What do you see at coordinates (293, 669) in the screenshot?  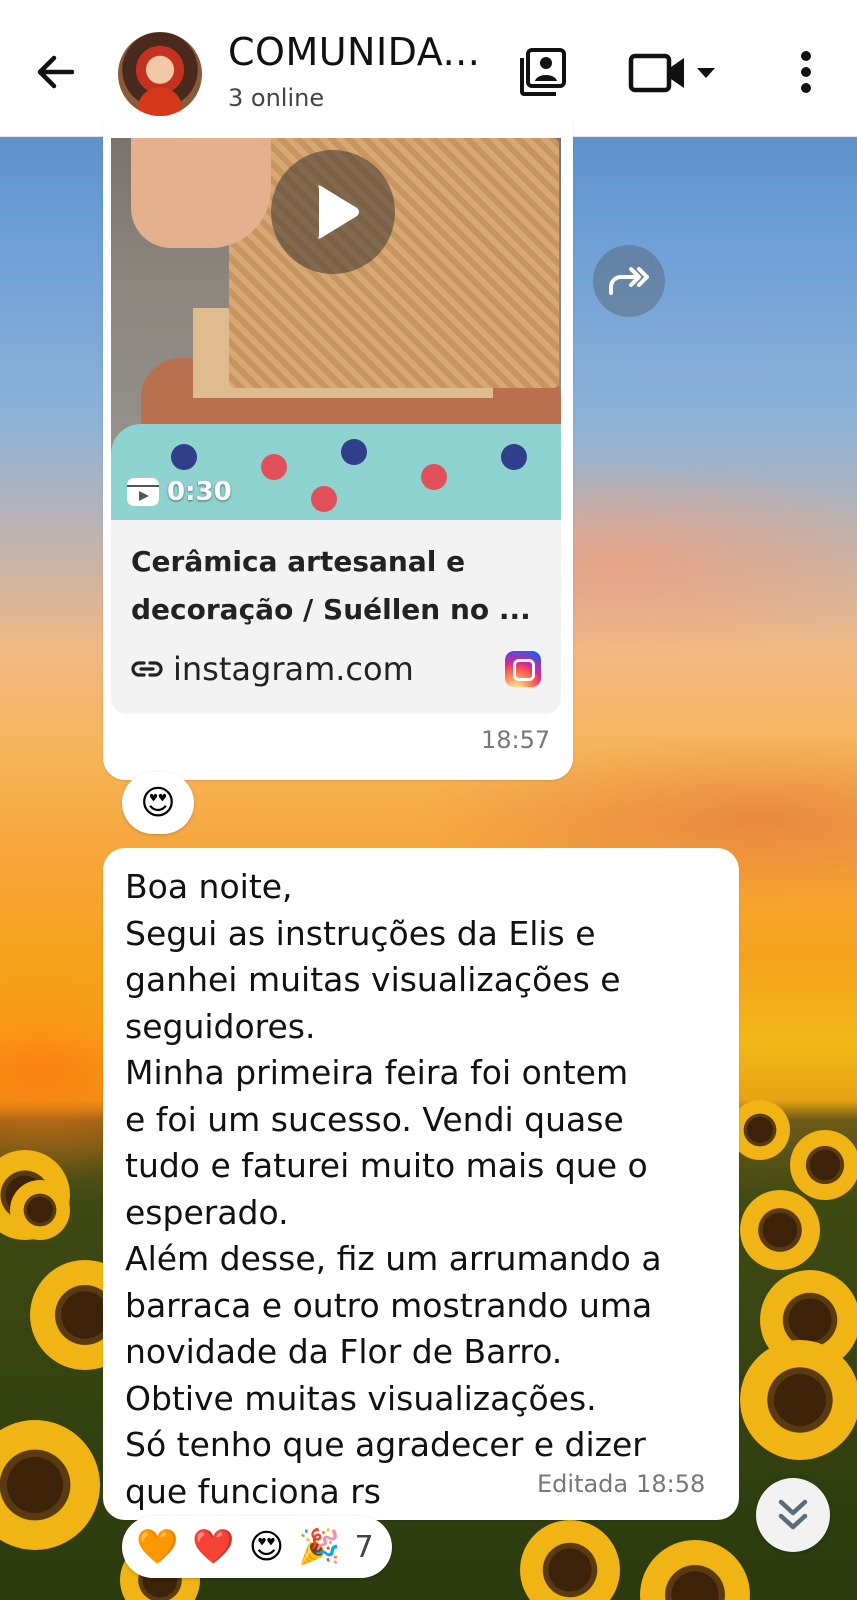 I see `link-domain: instagram.com` at bounding box center [293, 669].